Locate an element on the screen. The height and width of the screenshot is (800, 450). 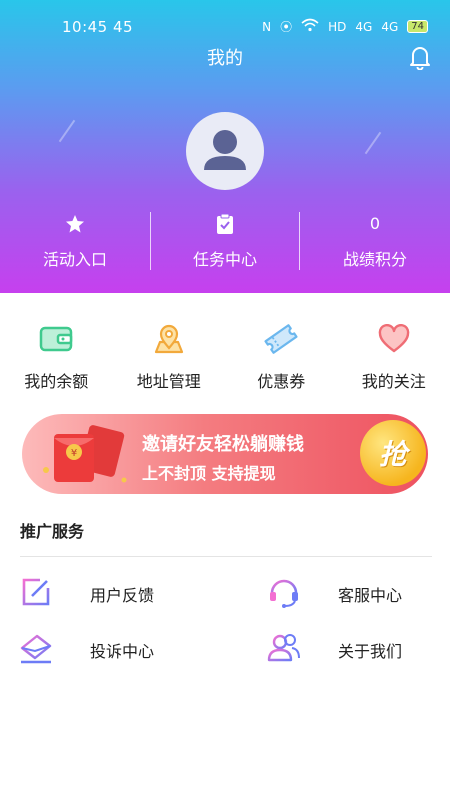
user-avatar-icon is located at coordinates (225, 150).